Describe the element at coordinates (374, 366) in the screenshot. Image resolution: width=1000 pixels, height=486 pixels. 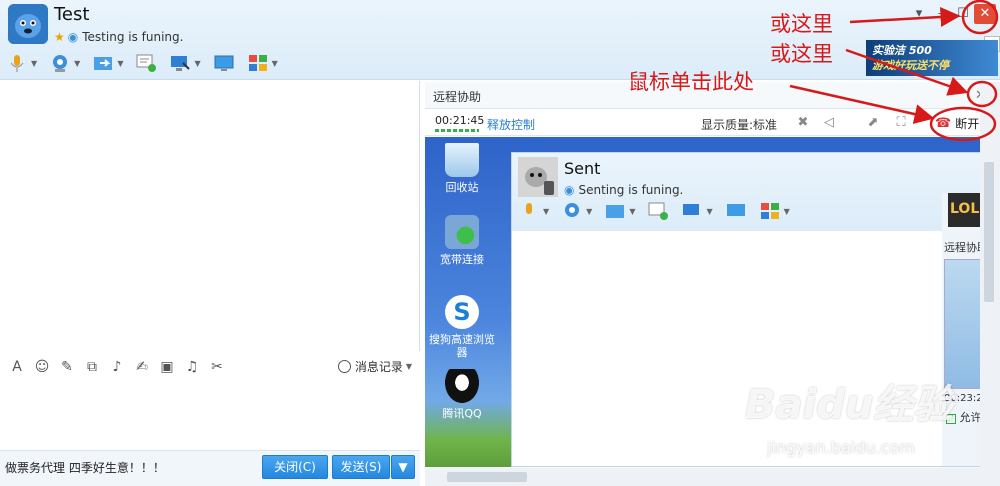
I see `message-history-button: 消息记录 ▼` at that location.